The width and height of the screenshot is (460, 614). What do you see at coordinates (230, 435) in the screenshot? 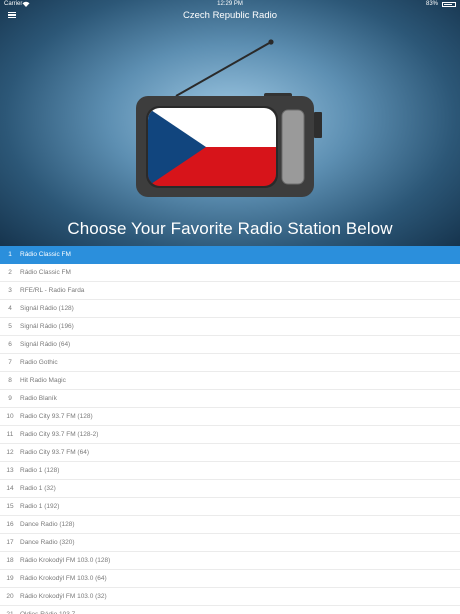
I see `station-list-item: 11 Radio City 93.7 FM (128-2)` at bounding box center [230, 435].